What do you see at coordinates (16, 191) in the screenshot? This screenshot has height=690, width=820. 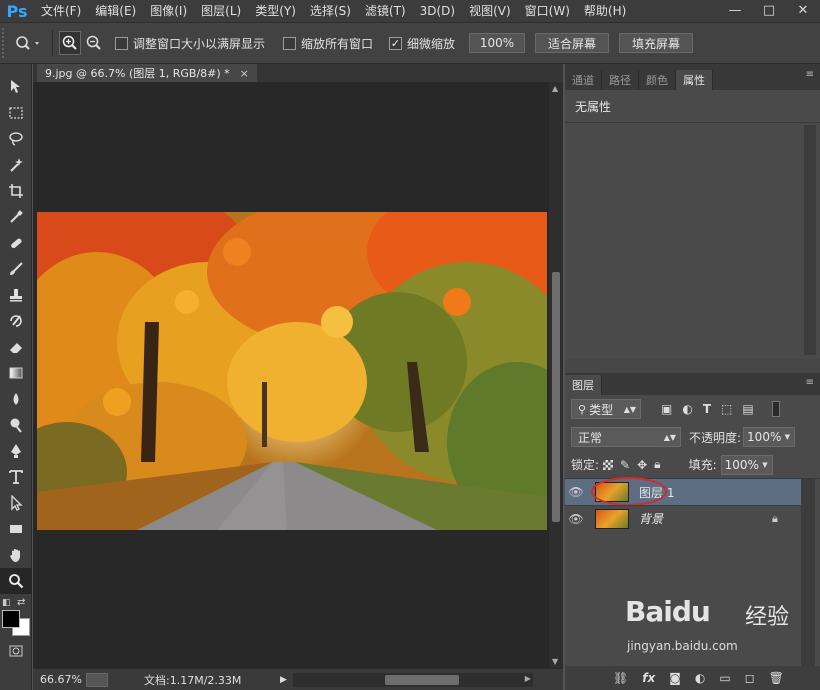 I see `crop-tool-icon` at bounding box center [16, 191].